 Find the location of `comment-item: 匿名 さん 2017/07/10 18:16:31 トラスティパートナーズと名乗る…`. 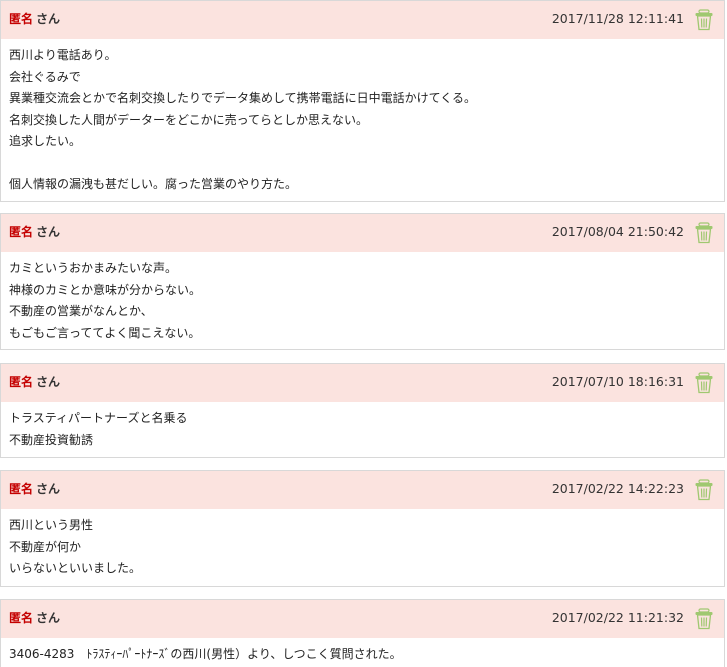

comment-item: 匿名 さん 2017/07/10 18:16:31 トラスティパートナーズと名乗る… is located at coordinates (362, 410).